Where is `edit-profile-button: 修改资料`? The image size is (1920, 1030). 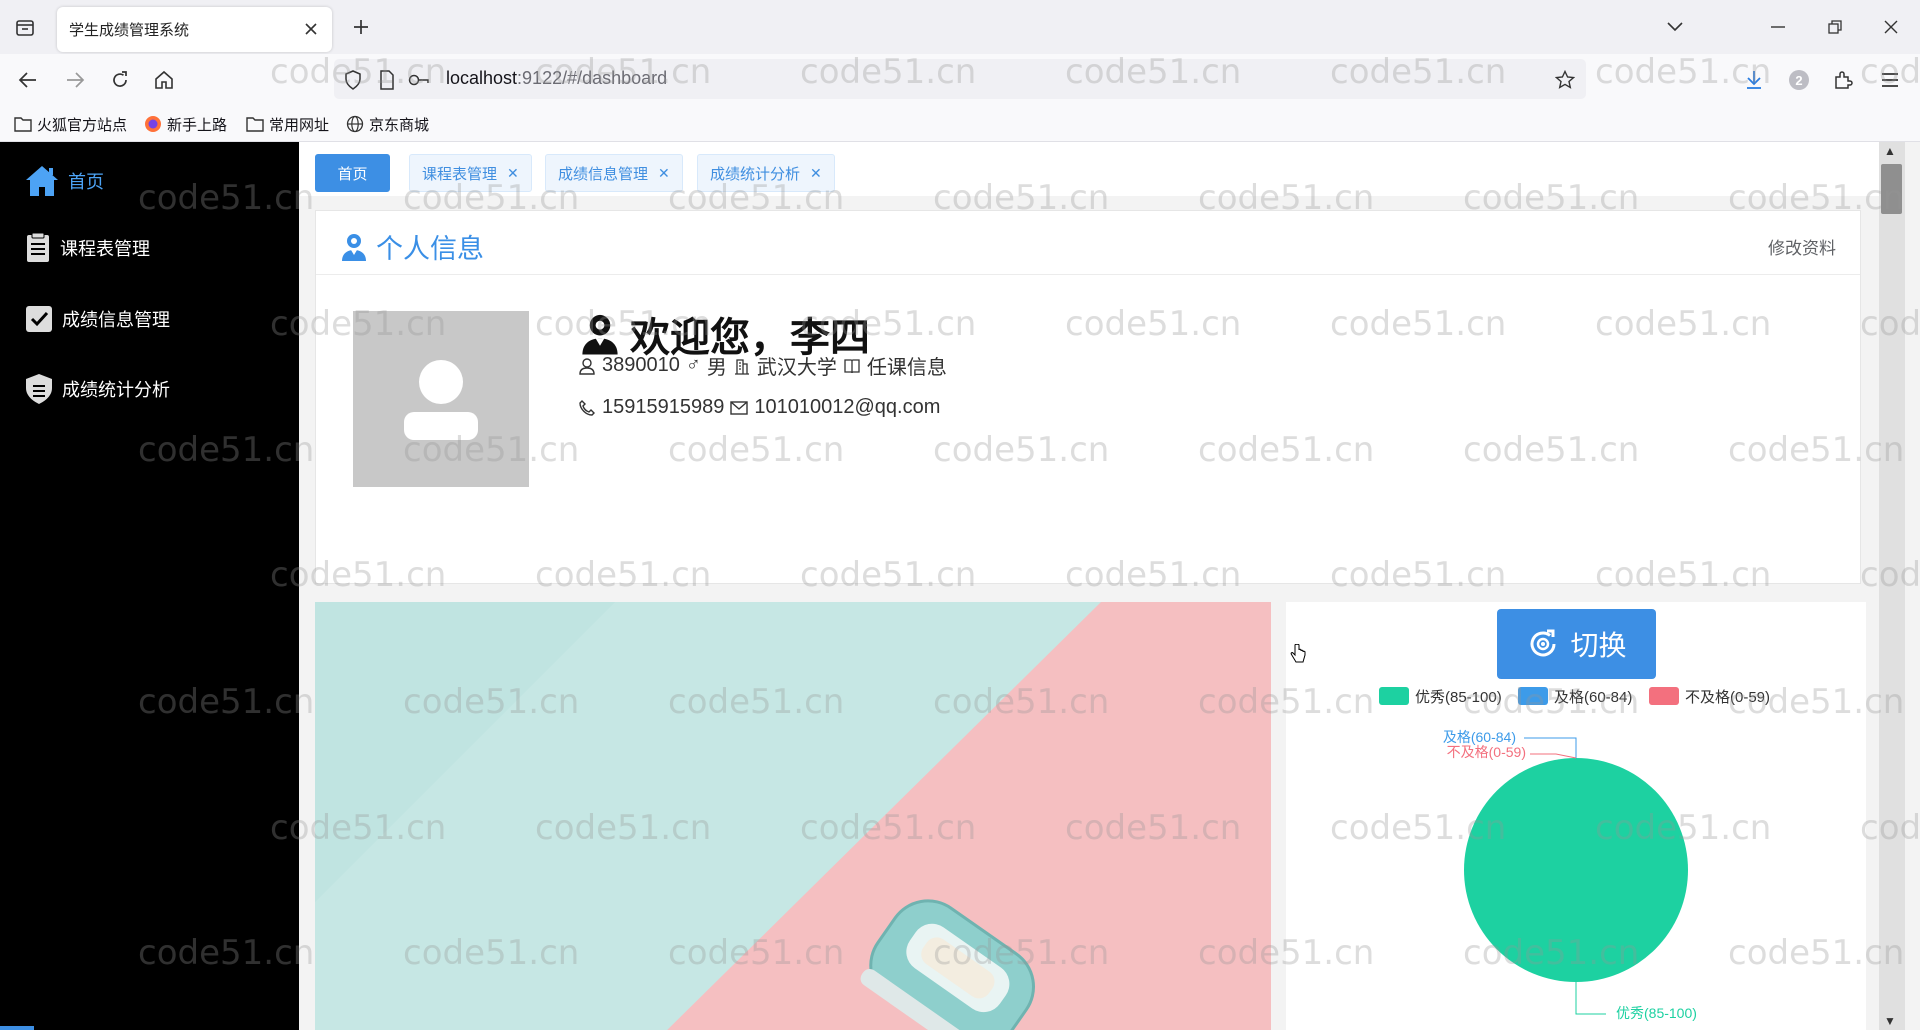
edit-profile-button: 修改资料 is located at coordinates (1802, 246).